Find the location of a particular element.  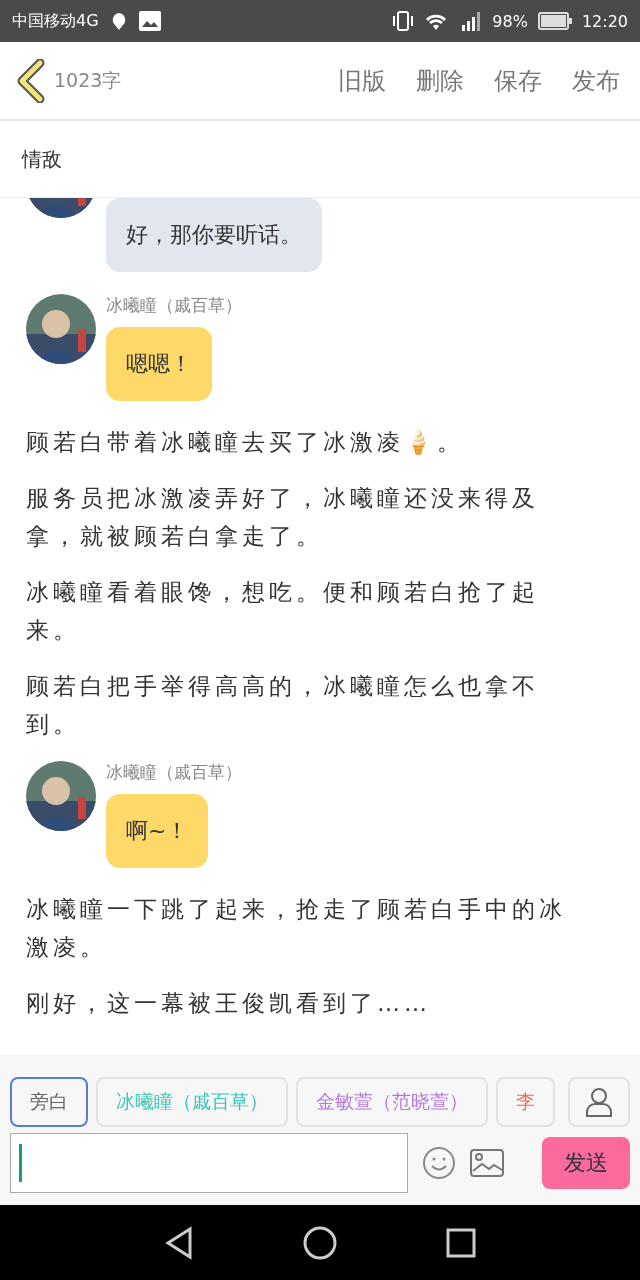

chat-bubble: 好，那你要听话。 is located at coordinates (214, 235).